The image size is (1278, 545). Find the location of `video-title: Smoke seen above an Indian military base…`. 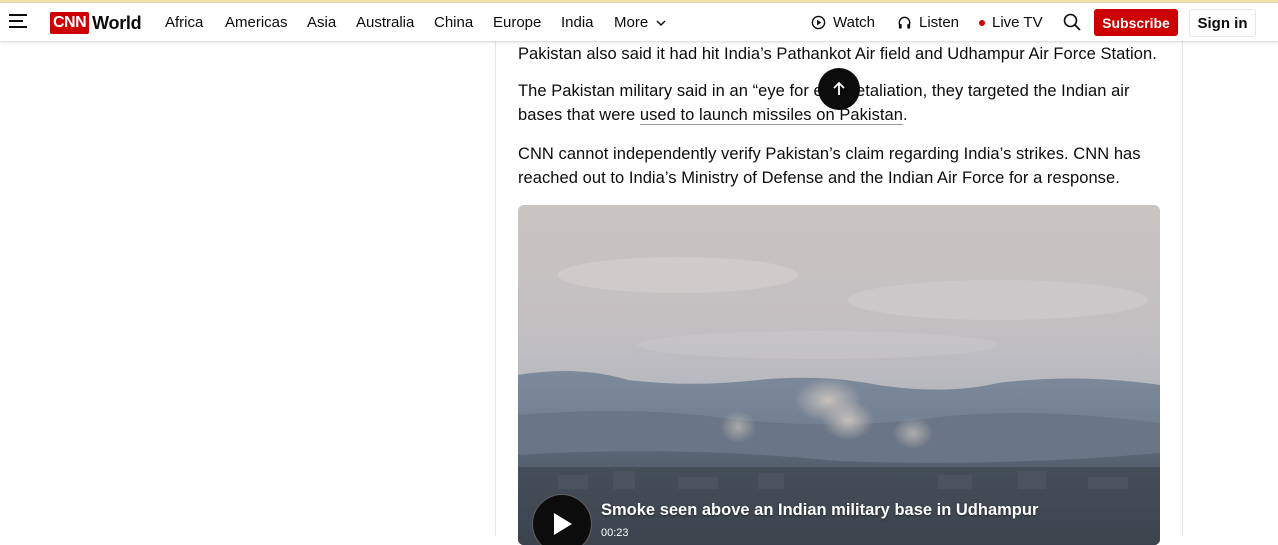

video-title: Smoke seen above an Indian military base… is located at coordinates (820, 510).